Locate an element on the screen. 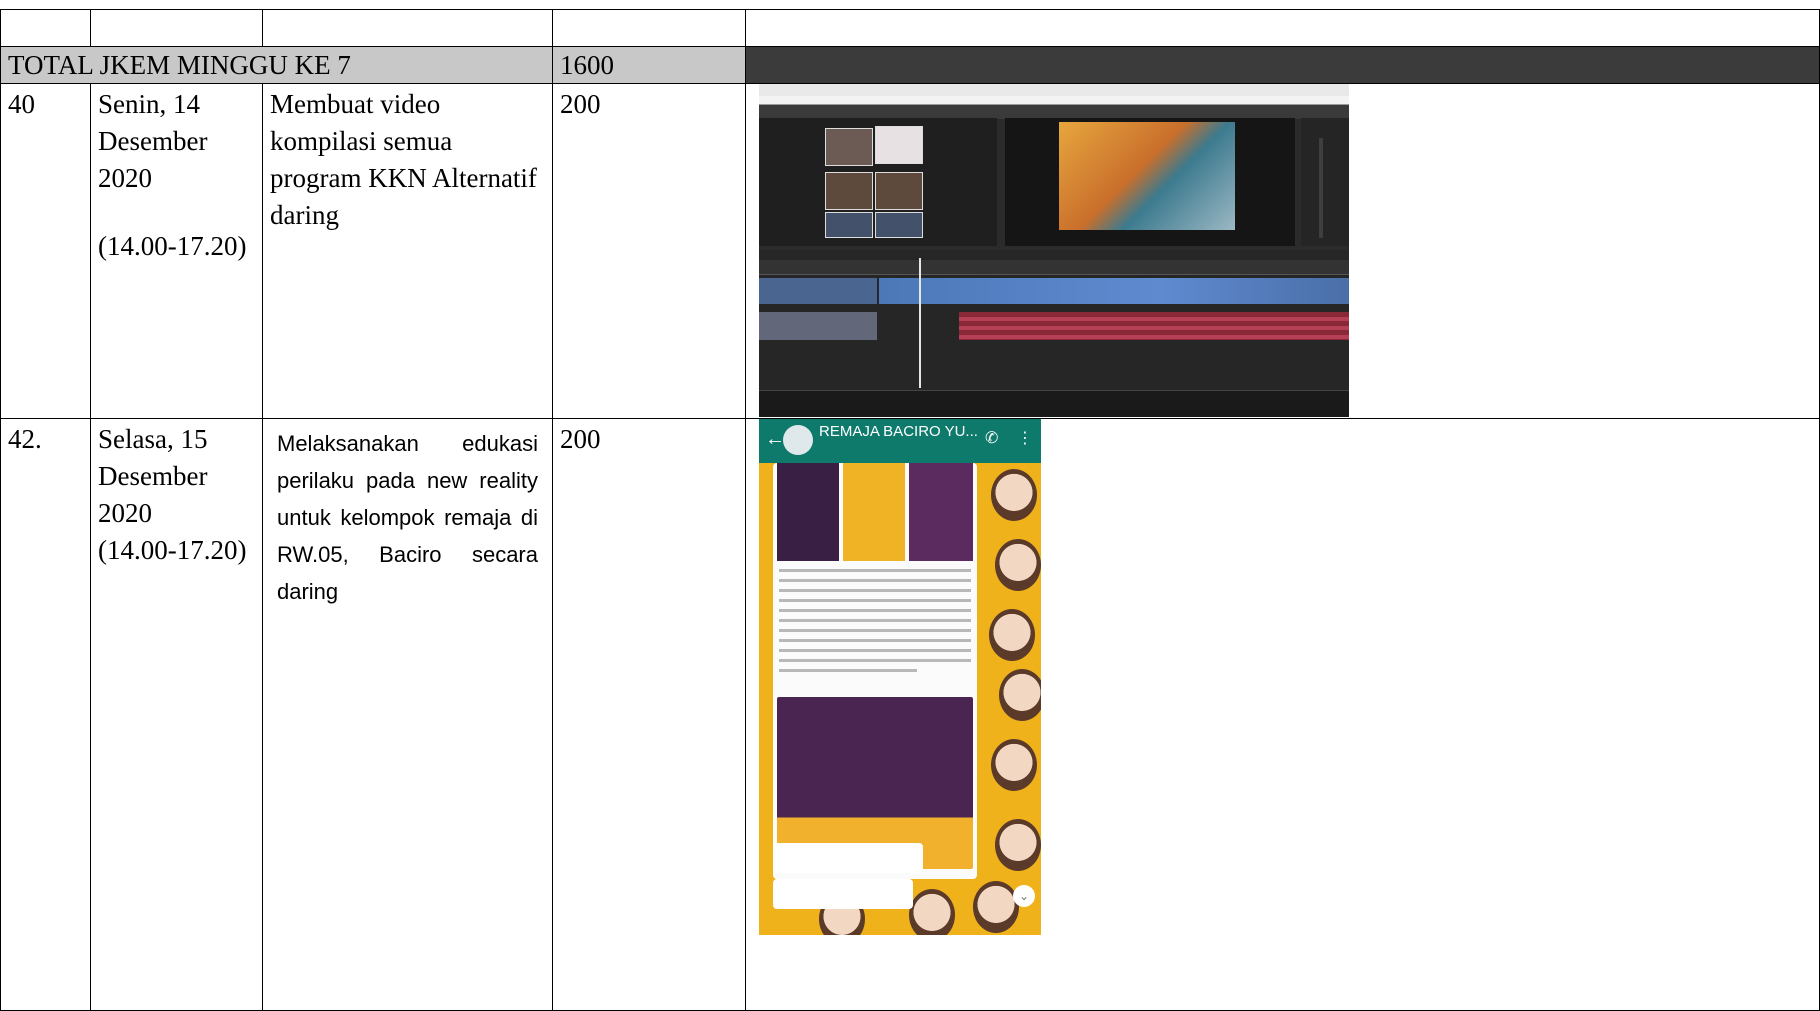 This screenshot has width=1820, height=1011. media-bin is located at coordinates (878, 182).